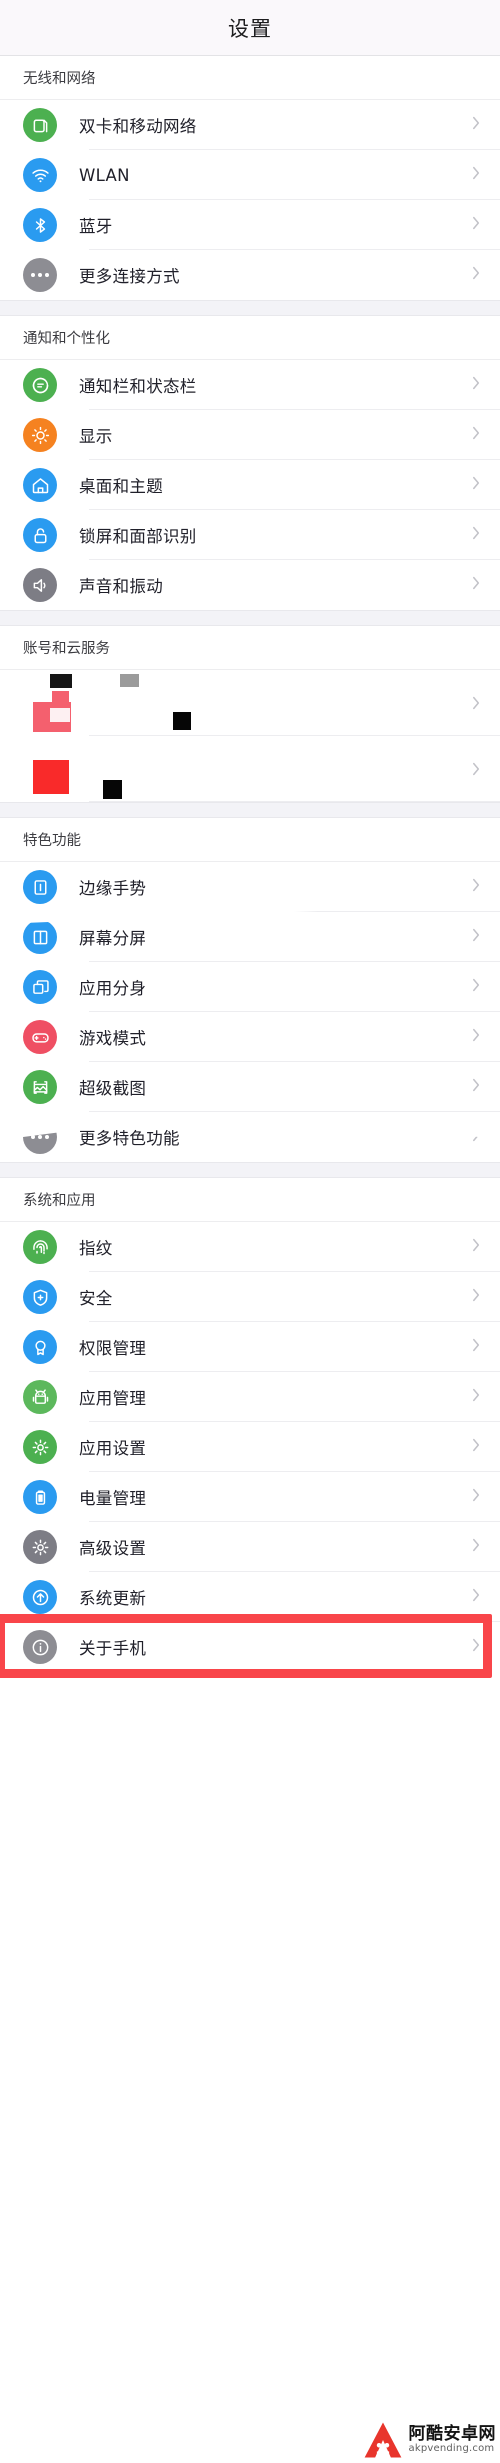  What do you see at coordinates (113, 1598) in the screenshot?
I see `list-item-label: 系统更新` at bounding box center [113, 1598].